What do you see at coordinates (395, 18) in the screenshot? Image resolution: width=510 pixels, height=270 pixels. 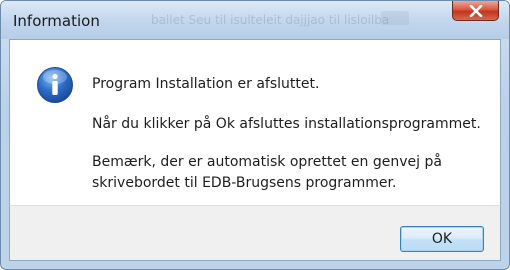 I see `background-ghost-block` at bounding box center [395, 18].